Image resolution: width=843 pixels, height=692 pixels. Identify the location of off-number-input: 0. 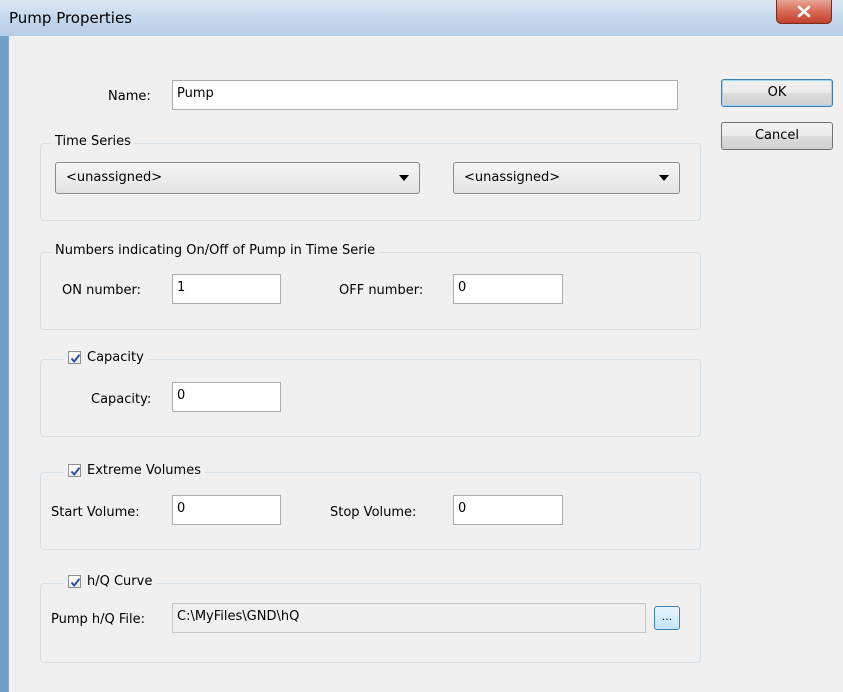
(508, 289).